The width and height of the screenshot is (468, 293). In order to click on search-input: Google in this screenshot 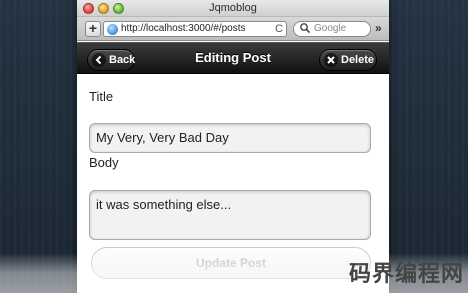, I will do `click(332, 29)`.